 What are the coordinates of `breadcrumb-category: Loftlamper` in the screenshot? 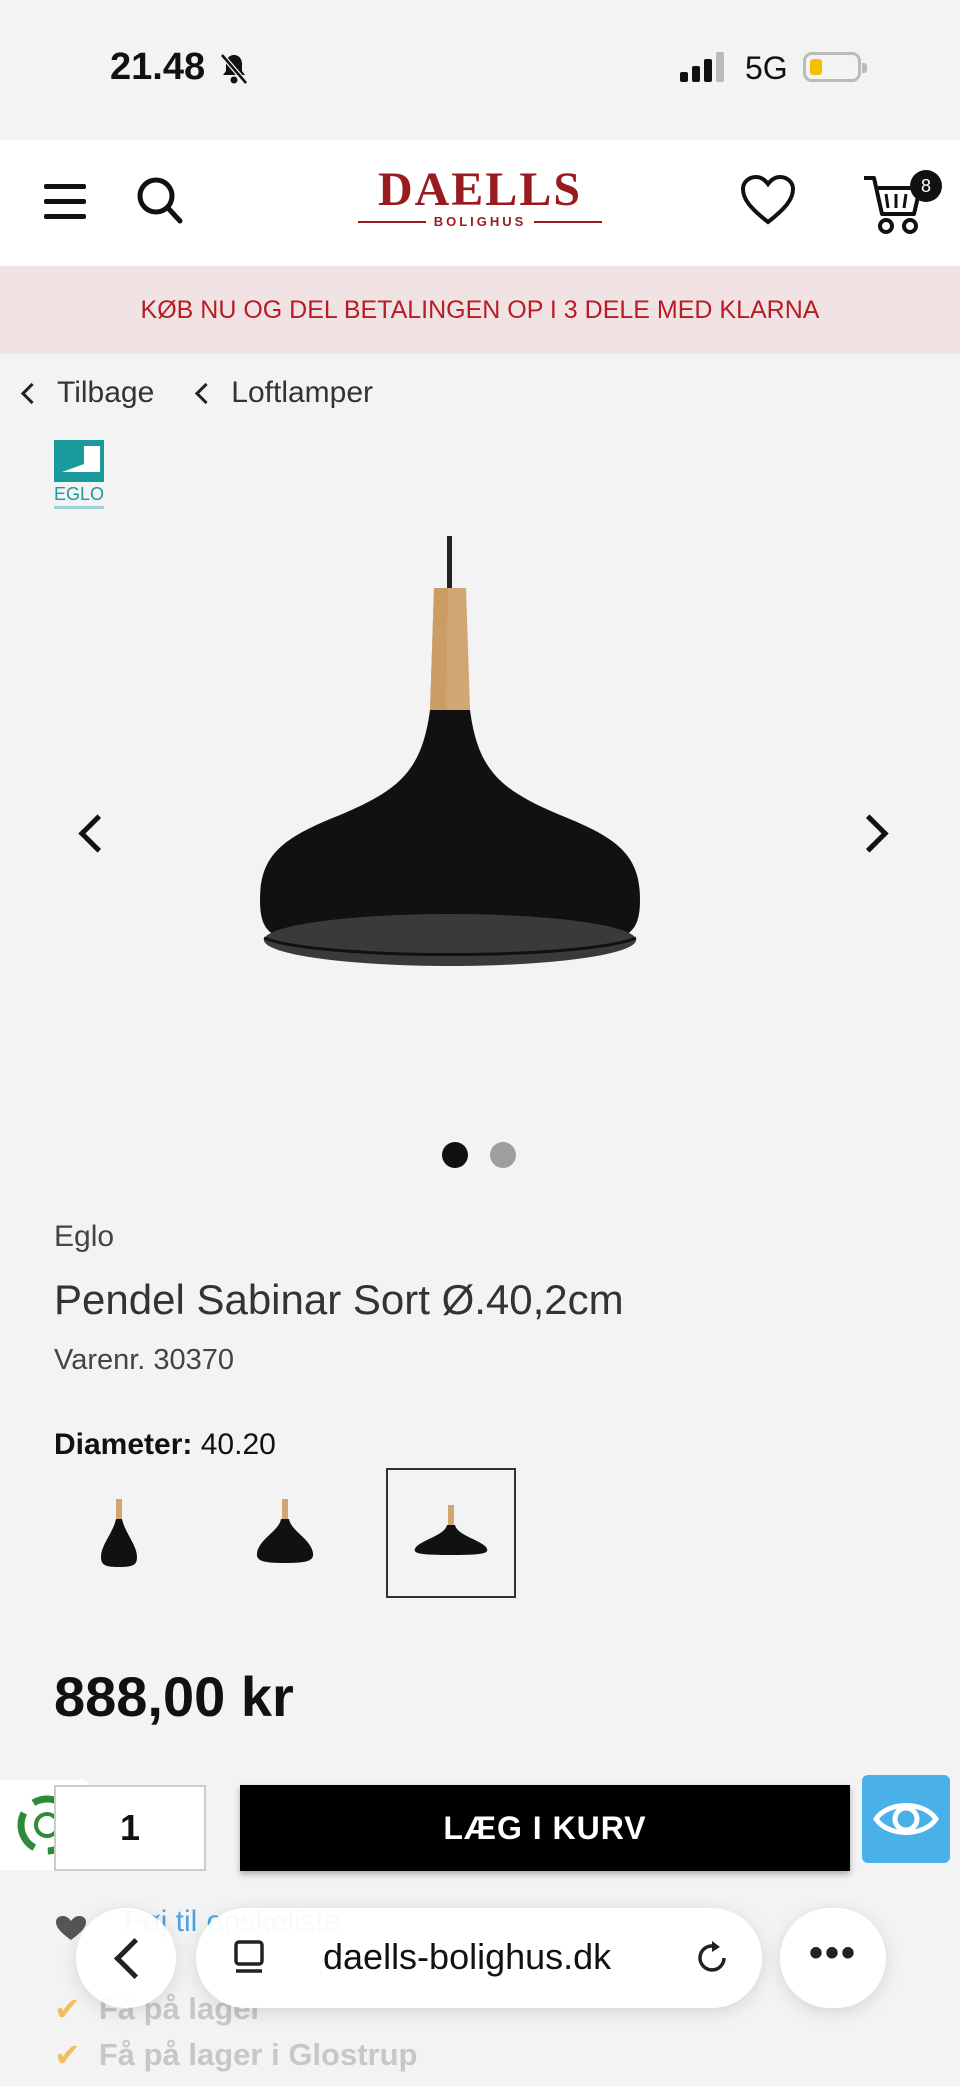 It's located at (284, 393).